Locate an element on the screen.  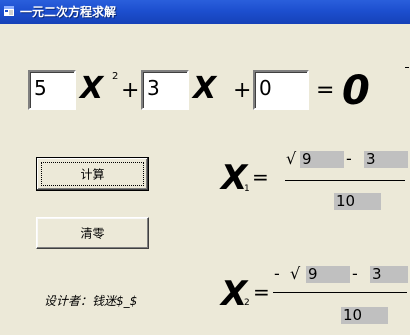
plus-sign-1: + is located at coordinates (130, 90).